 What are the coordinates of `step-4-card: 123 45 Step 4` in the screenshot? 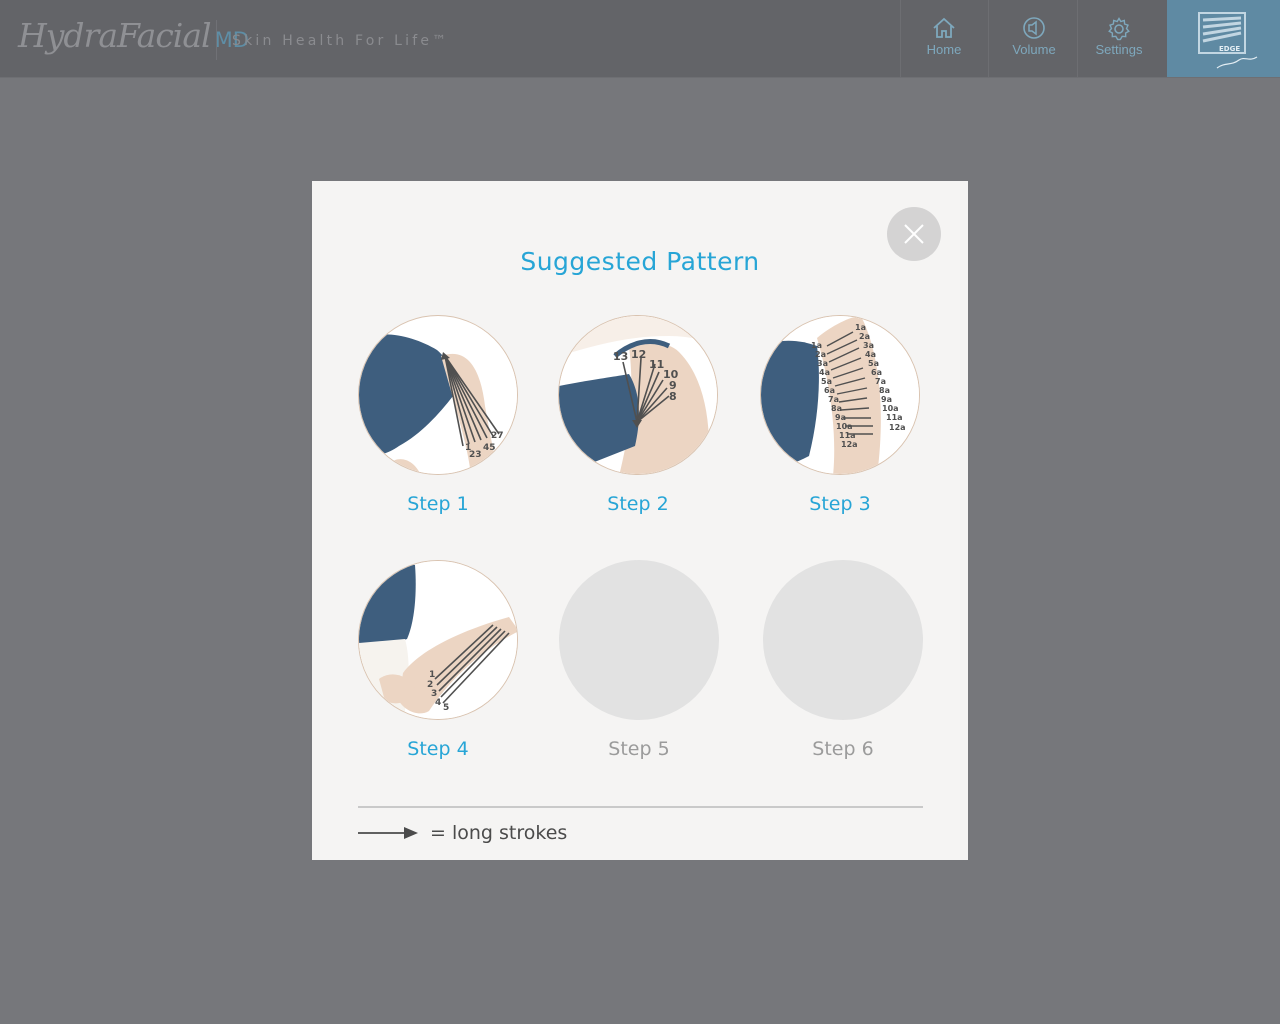 It's located at (438, 665).